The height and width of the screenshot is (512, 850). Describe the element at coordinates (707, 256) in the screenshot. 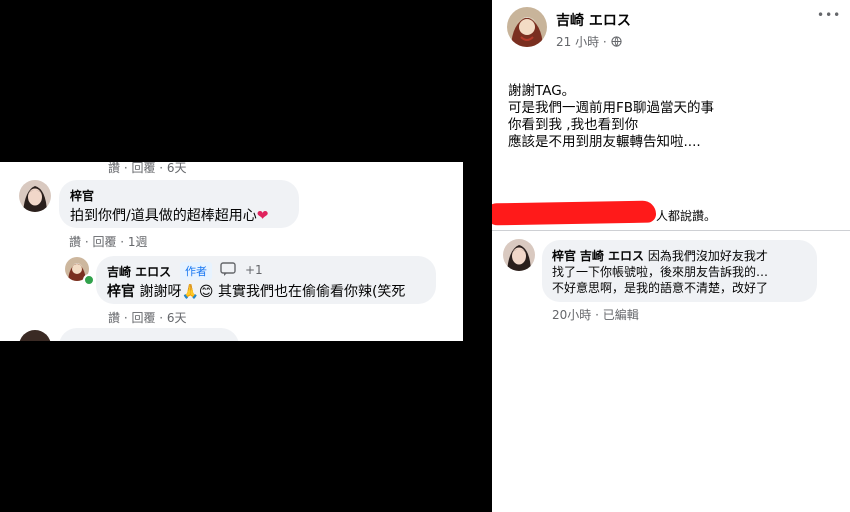

I see `comment-line-1-text: 因為我們沒加好友我才` at that location.